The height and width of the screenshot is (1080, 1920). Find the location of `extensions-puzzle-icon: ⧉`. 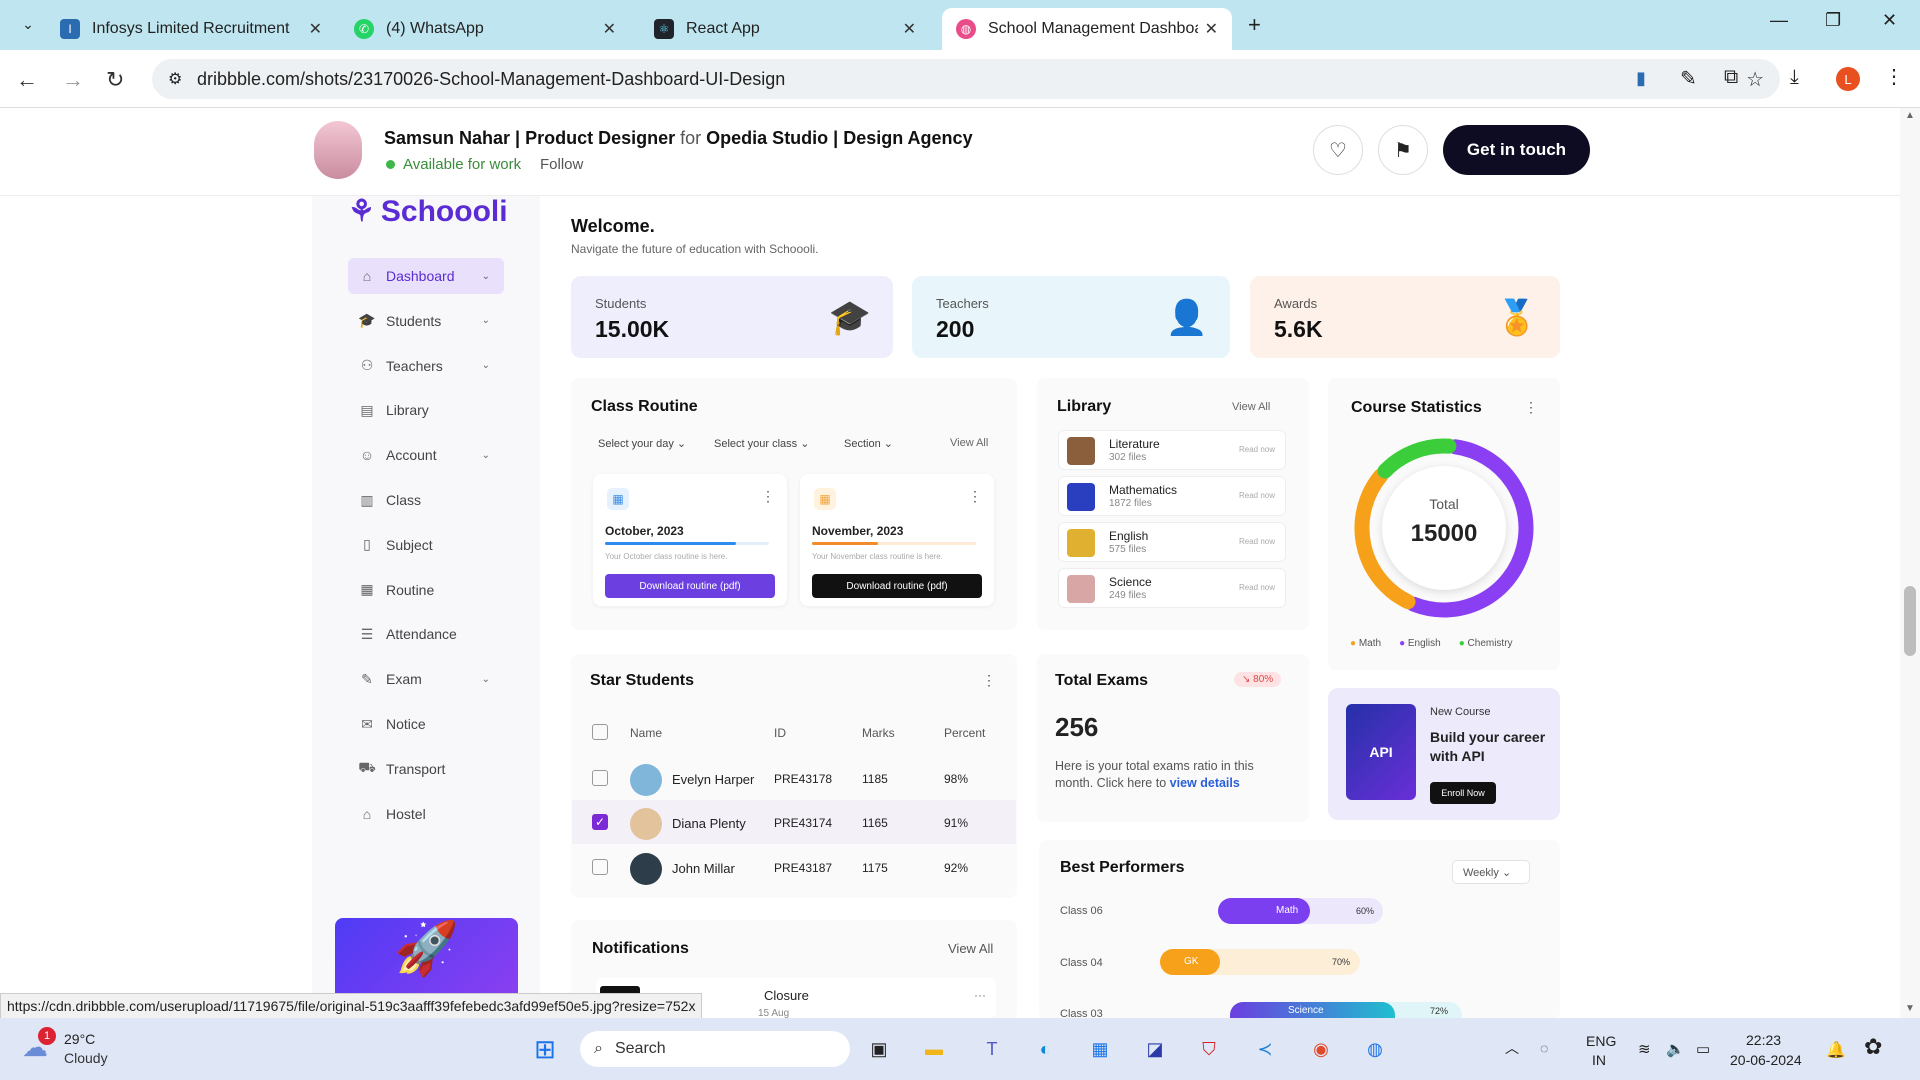

extensions-puzzle-icon: ⧉ is located at coordinates (1731, 77).